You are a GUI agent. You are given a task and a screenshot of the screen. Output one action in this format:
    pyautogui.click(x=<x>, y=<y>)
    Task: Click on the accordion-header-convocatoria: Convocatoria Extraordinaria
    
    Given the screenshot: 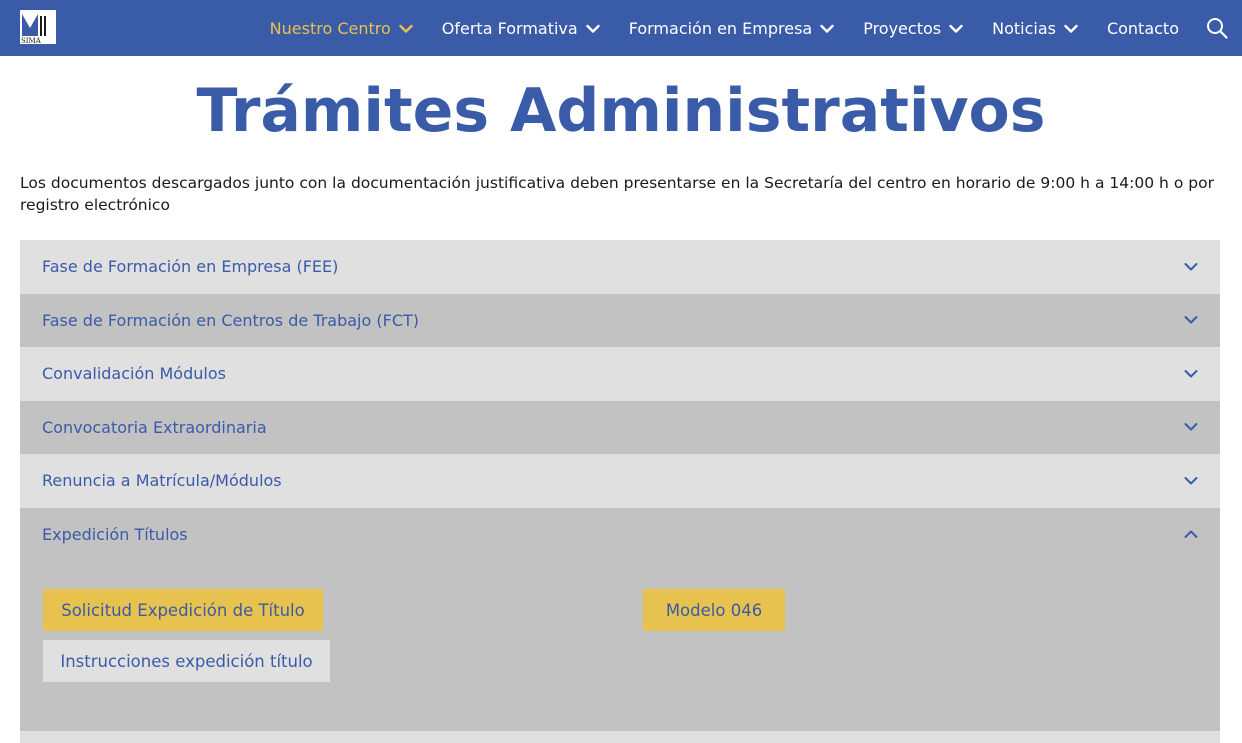 What is the action you would take?
    pyautogui.click(x=620, y=427)
    